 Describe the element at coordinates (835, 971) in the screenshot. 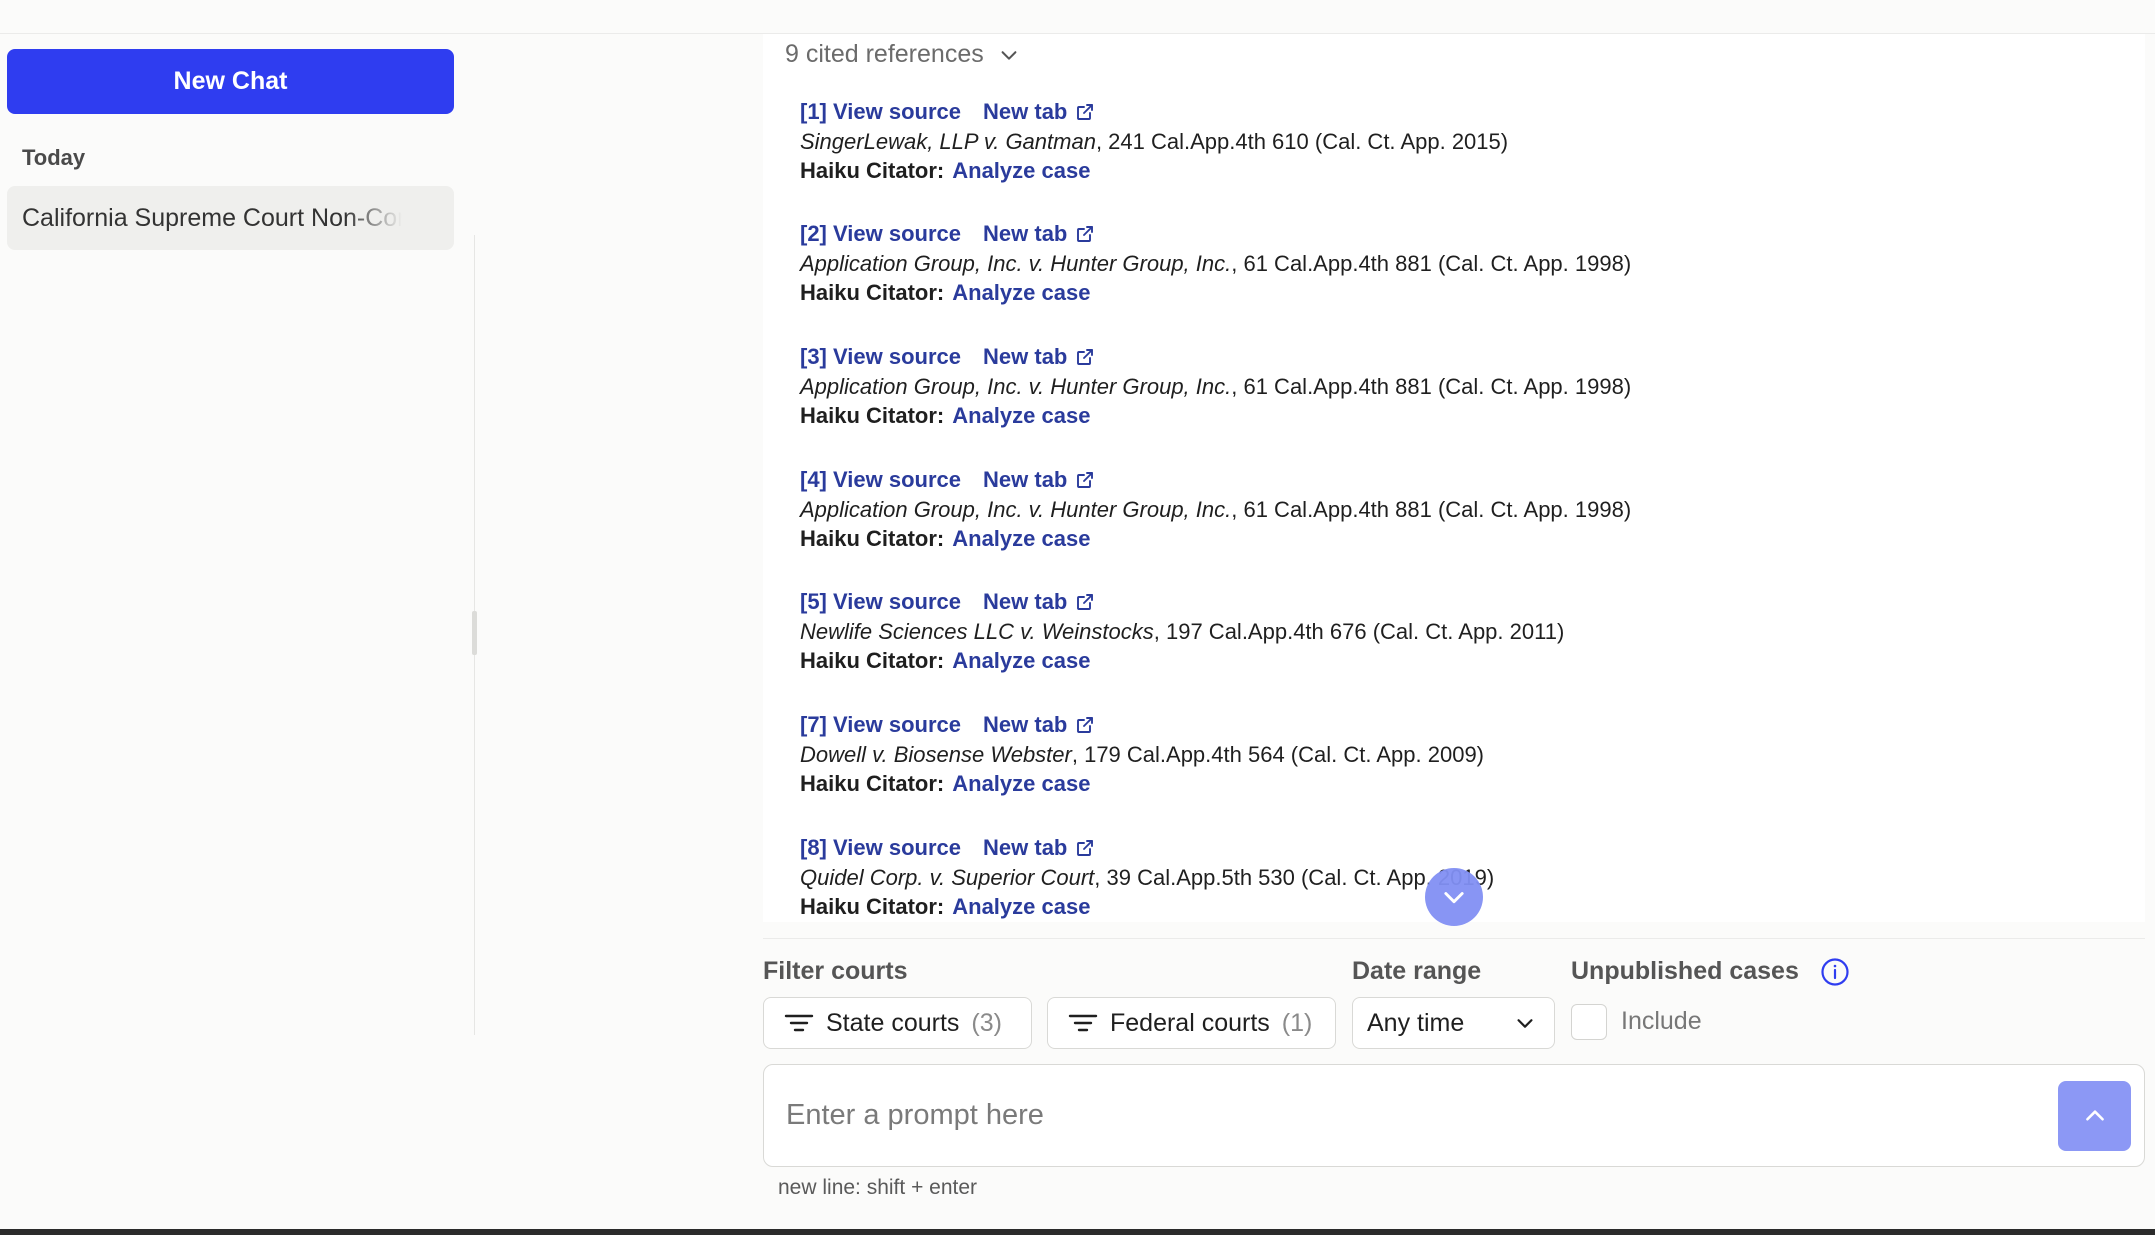

I see `filter-courts-label: Filter courts` at that location.